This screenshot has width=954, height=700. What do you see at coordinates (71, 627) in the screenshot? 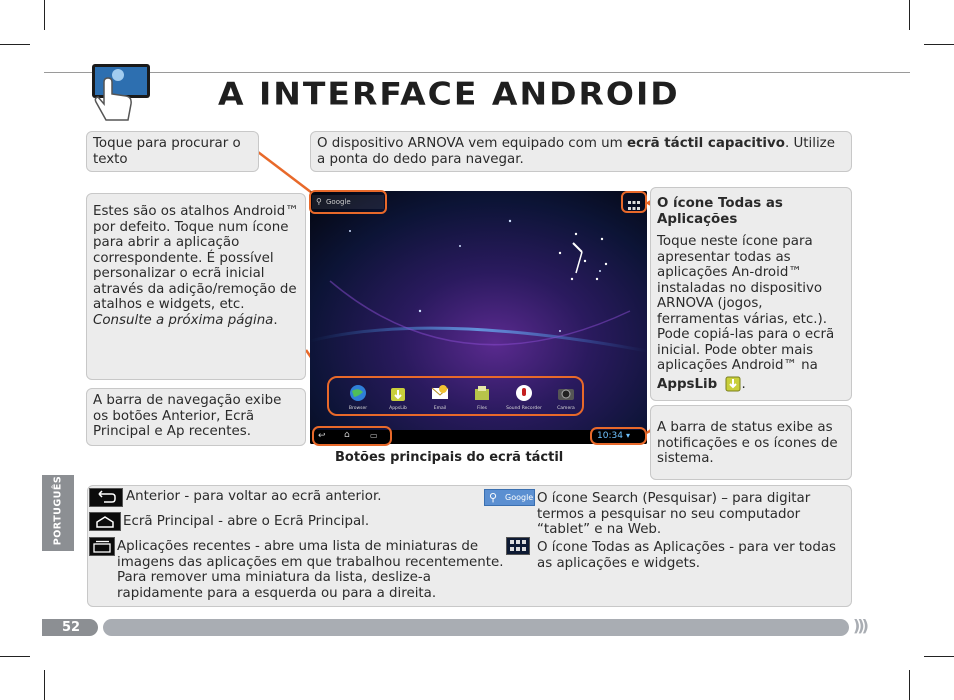
I see `page-number: 52` at bounding box center [71, 627].